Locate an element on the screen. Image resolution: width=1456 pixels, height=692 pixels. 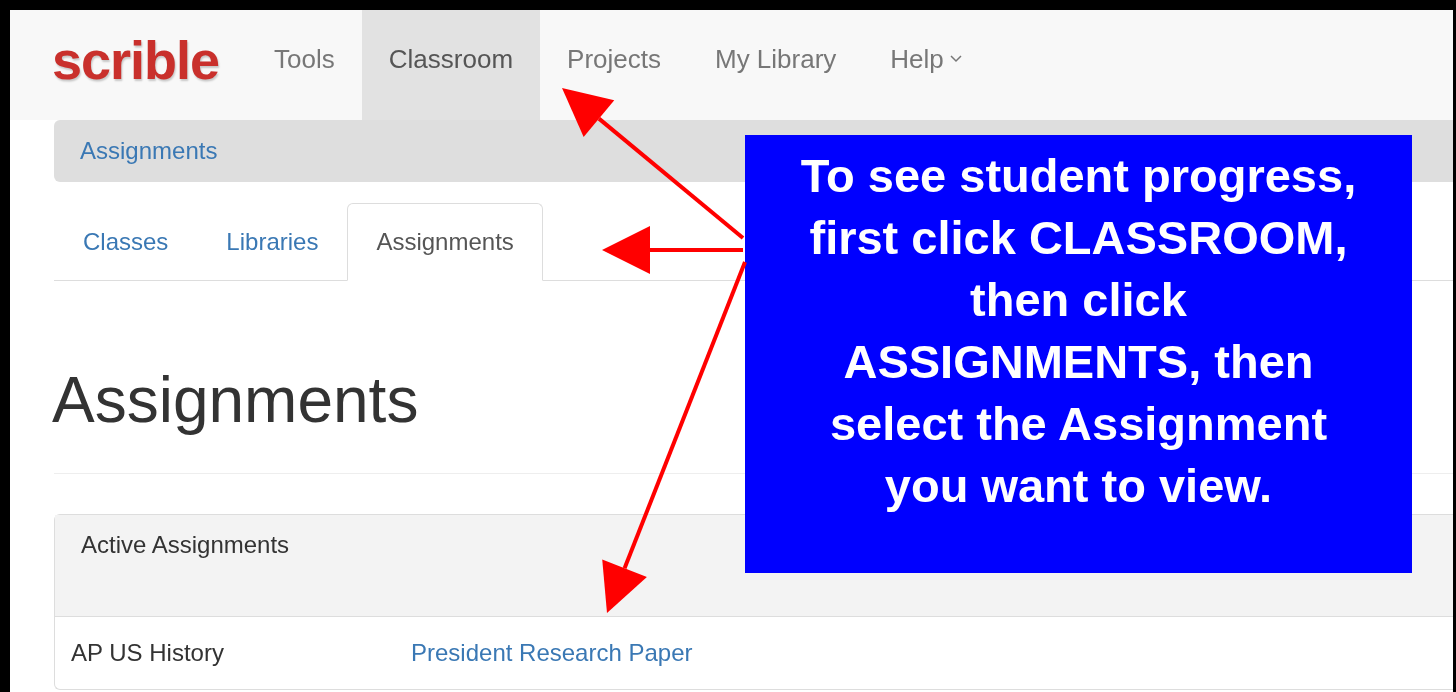
tab: Libraries is located at coordinates (272, 242).